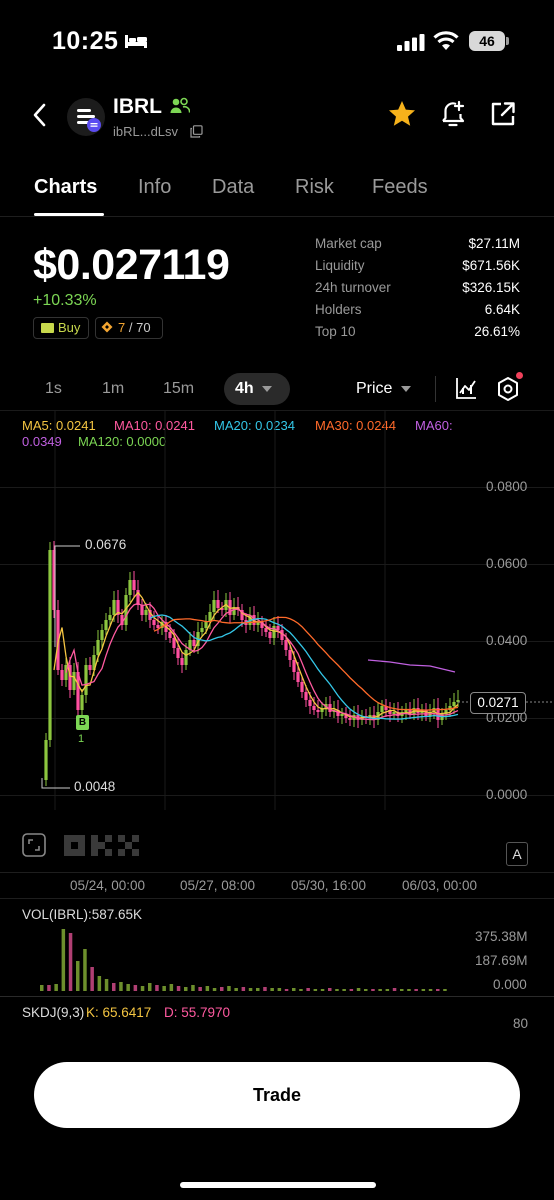 This screenshot has width=554, height=1200. I want to click on fullscreen-icon, so click(34, 845).